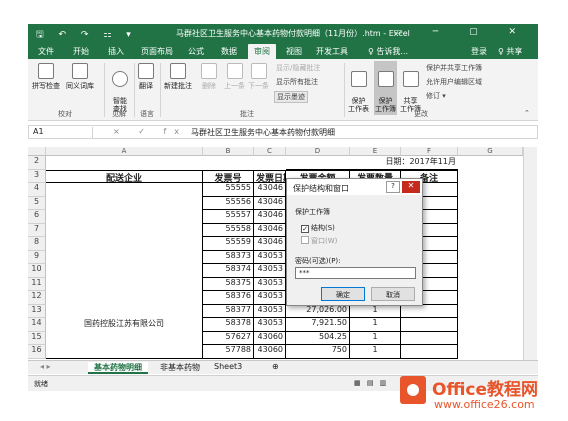  Describe the element at coordinates (146, 77) in the screenshot. I see `translate-button: 翻译` at that location.